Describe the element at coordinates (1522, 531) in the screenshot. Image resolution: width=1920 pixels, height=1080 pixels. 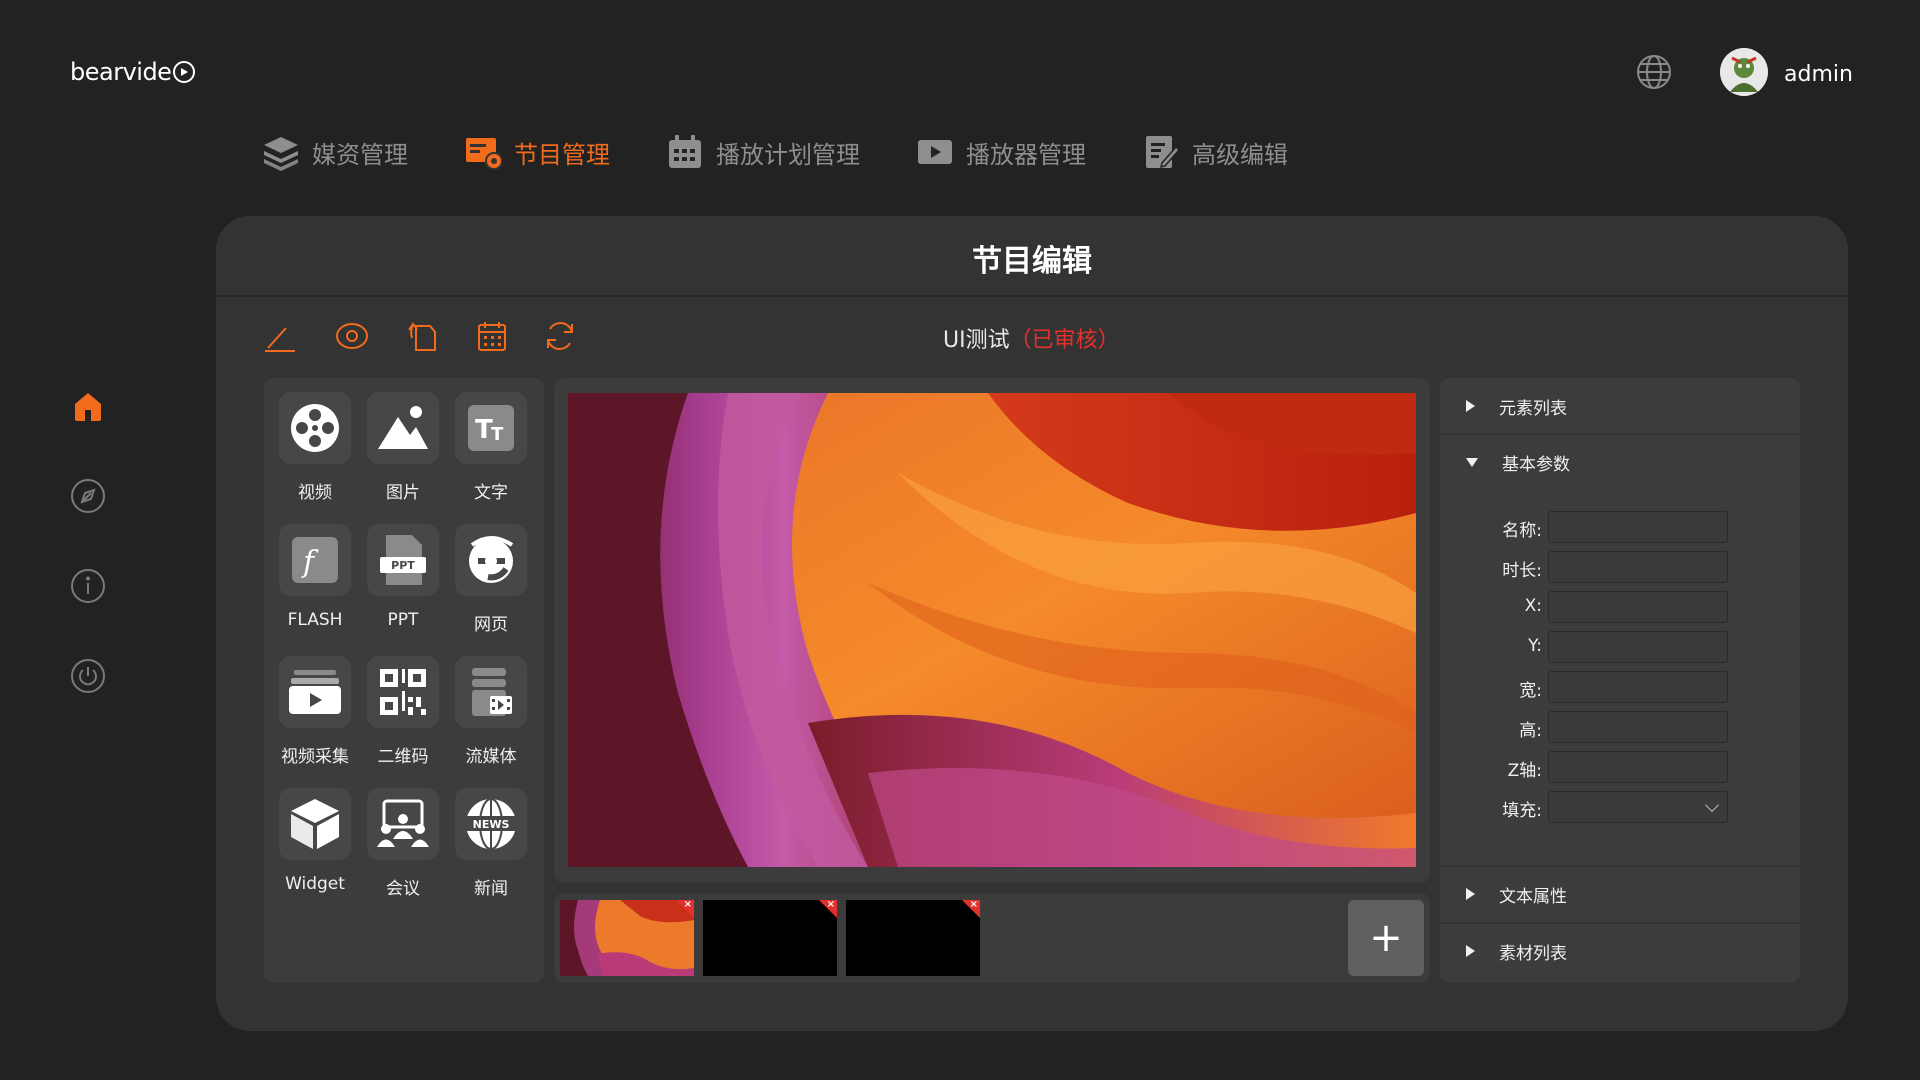
I see `field-label: 名称:` at that location.